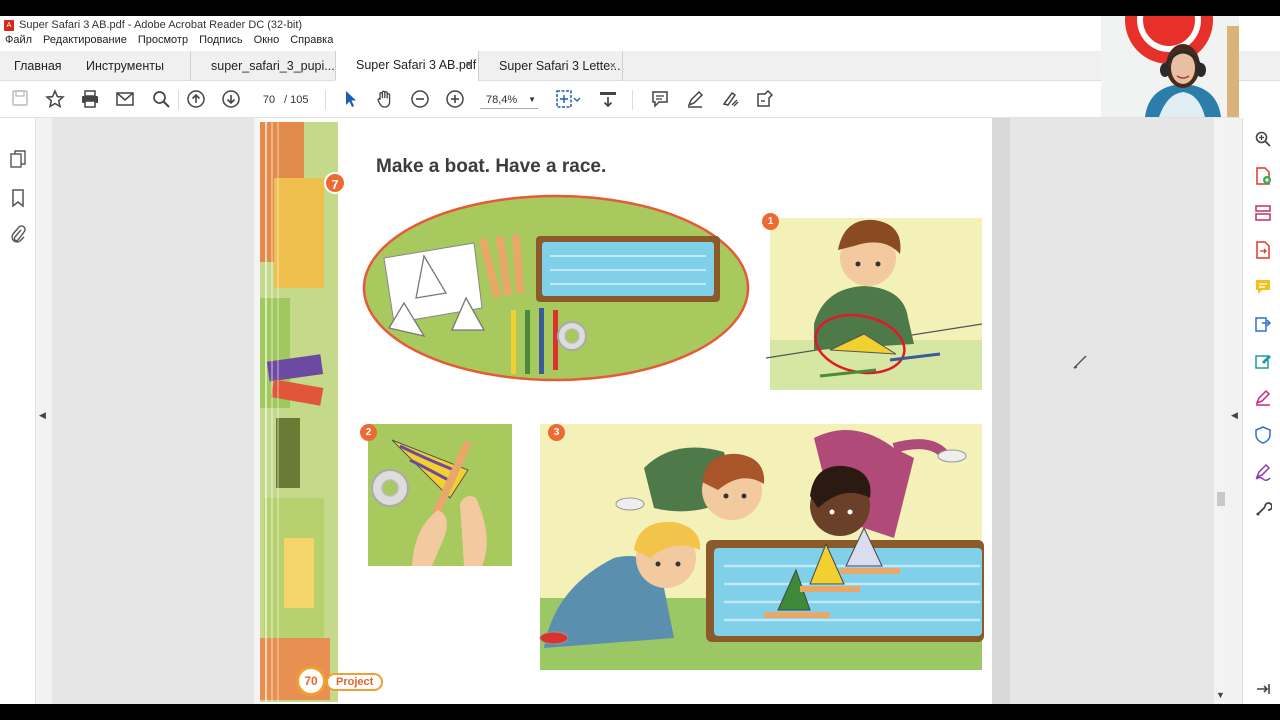 The height and width of the screenshot is (720, 1280). What do you see at coordinates (1080, 362) in the screenshot?
I see `pen-cursor-icon` at bounding box center [1080, 362].